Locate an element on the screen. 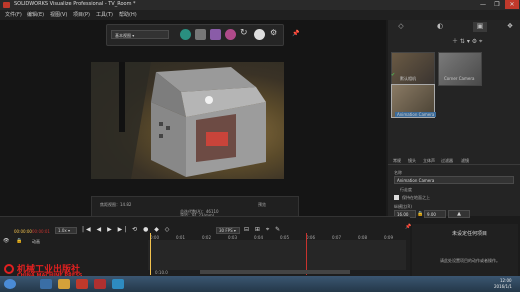 This screenshot has height=292, width=520. notification-body: 请此处设置项目的动作或者操作。 is located at coordinates (470, 260).